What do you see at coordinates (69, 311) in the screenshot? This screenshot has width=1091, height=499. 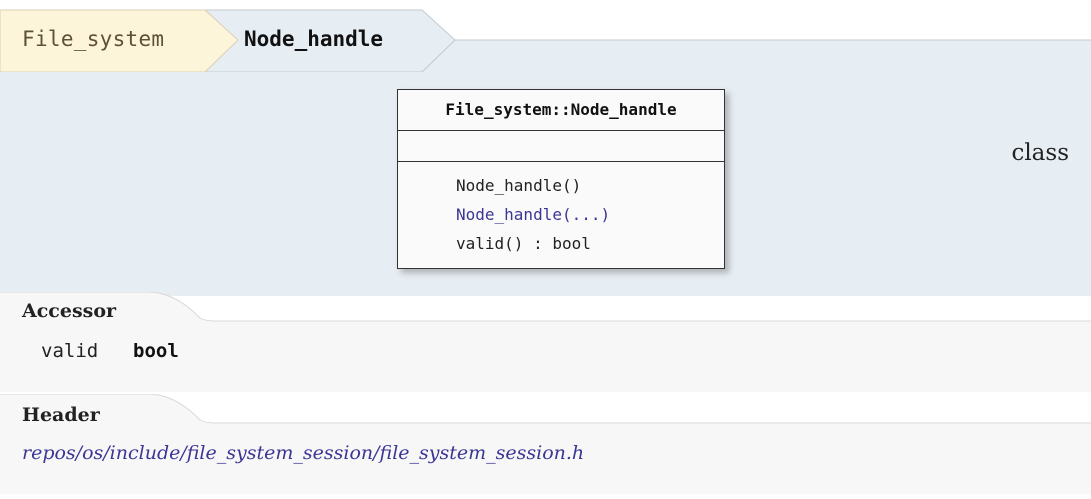 I see `accessor-section-title: Accessor` at bounding box center [69, 311].